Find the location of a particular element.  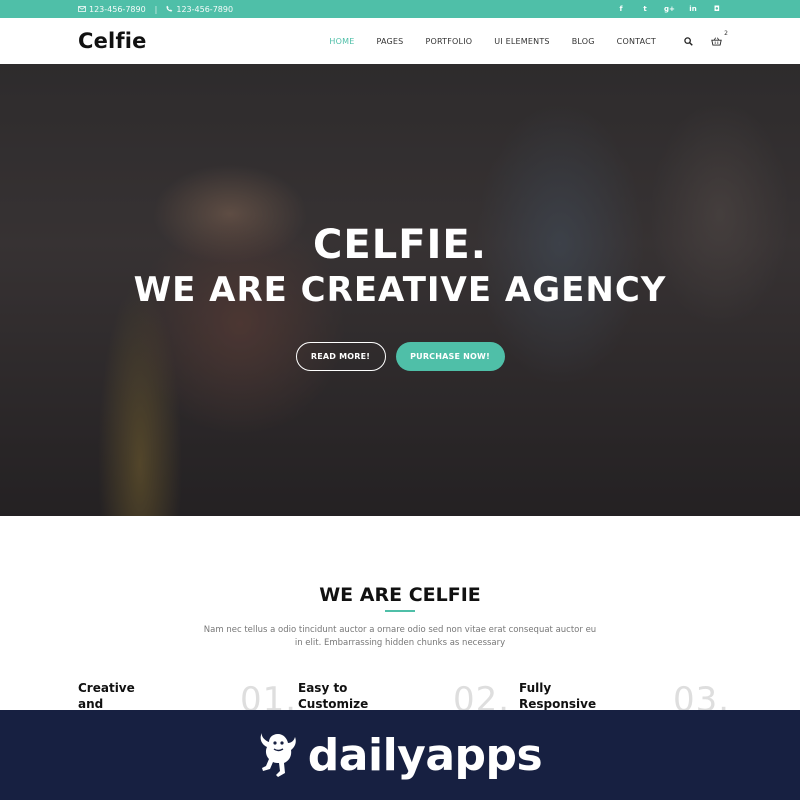

hero-buttons: READ MORE! PURCHASE NOW! is located at coordinates (400, 356).